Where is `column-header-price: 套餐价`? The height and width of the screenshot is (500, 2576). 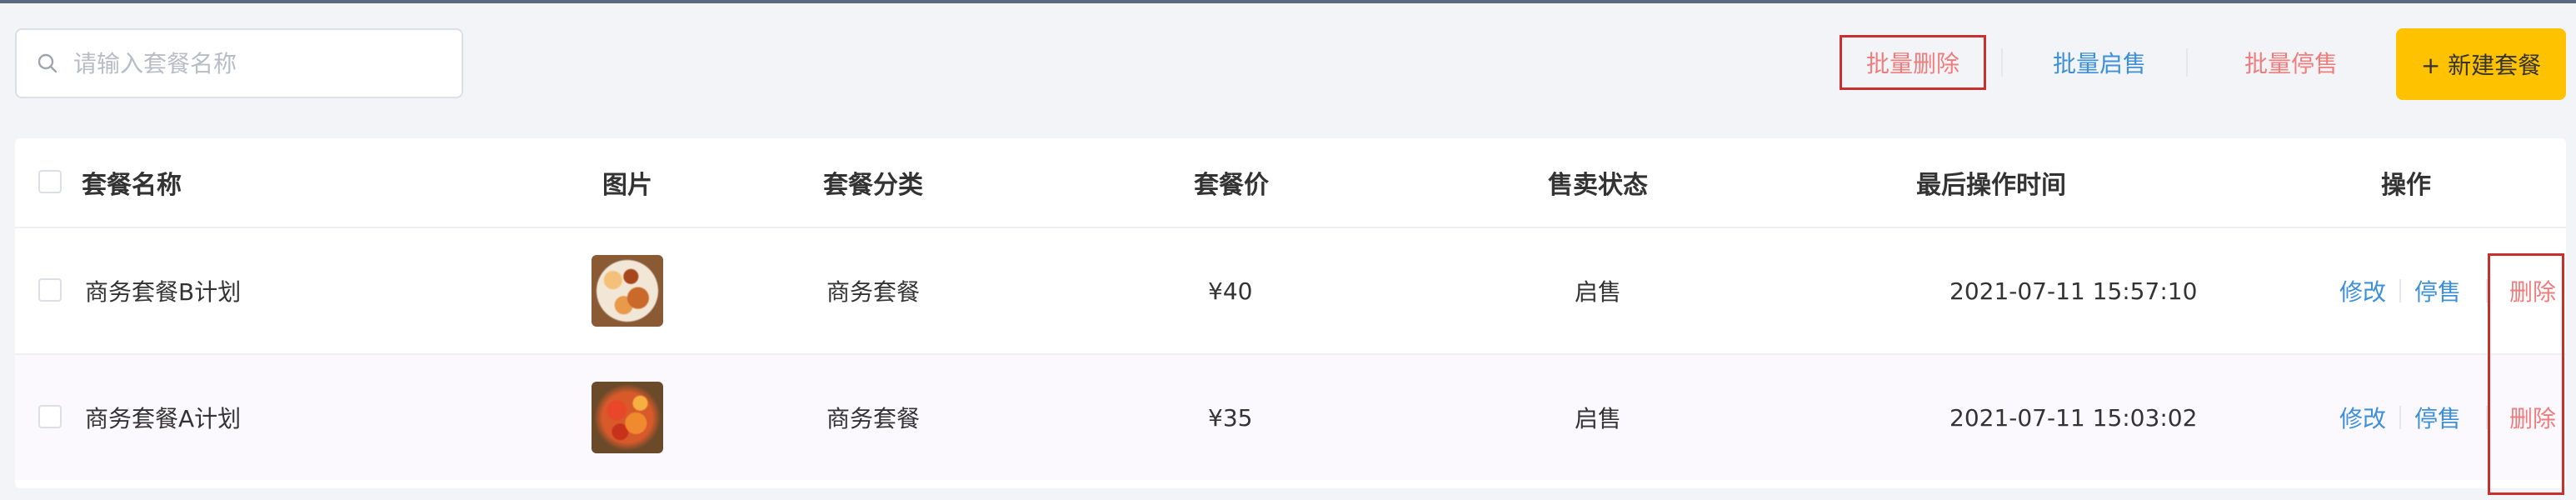 column-header-price: 套餐价 is located at coordinates (1231, 185).